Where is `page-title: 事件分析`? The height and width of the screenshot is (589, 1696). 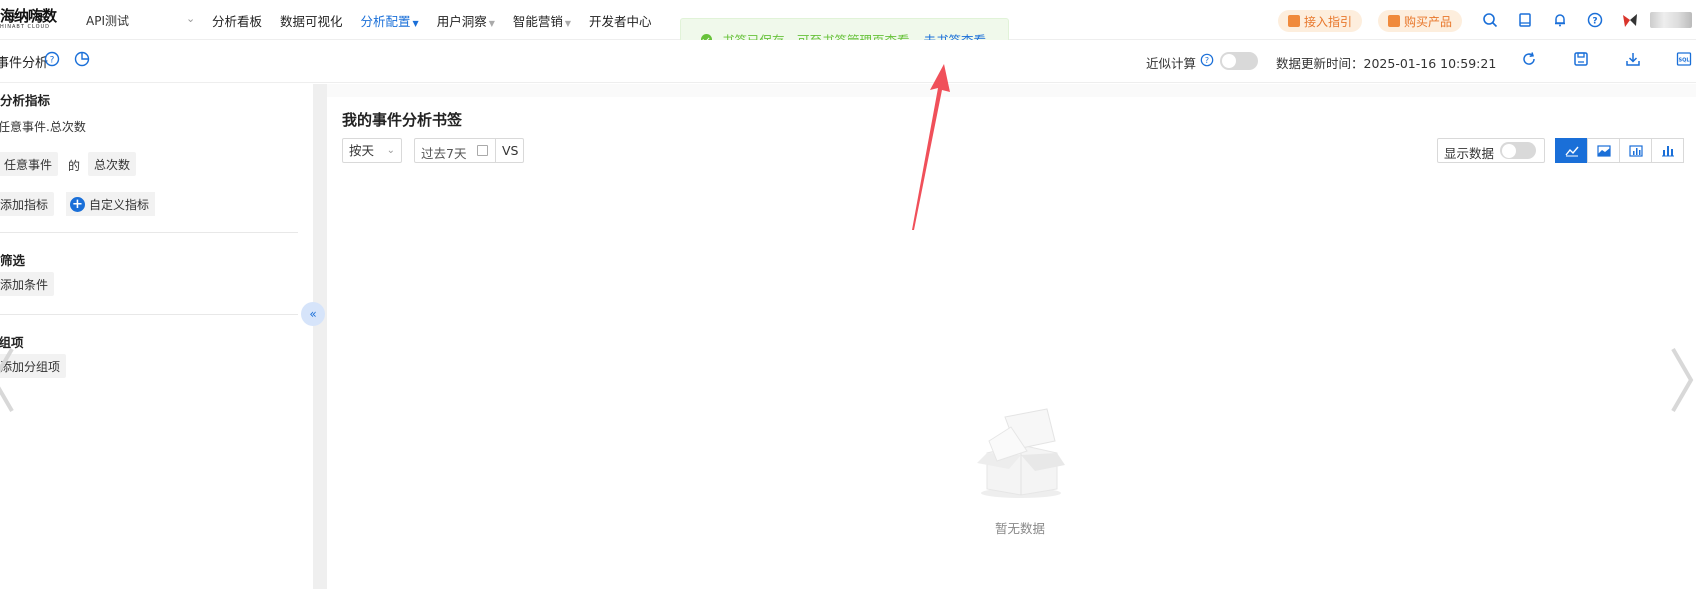
page-title: 事件分析 is located at coordinates (24, 63).